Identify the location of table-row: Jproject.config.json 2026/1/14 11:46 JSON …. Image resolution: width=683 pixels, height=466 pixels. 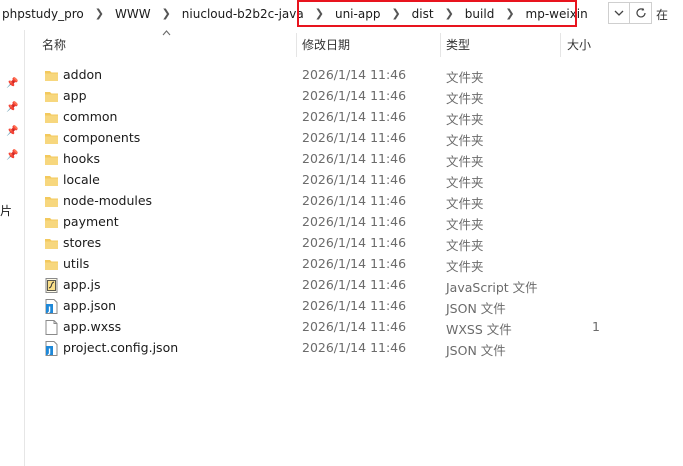
(341, 348).